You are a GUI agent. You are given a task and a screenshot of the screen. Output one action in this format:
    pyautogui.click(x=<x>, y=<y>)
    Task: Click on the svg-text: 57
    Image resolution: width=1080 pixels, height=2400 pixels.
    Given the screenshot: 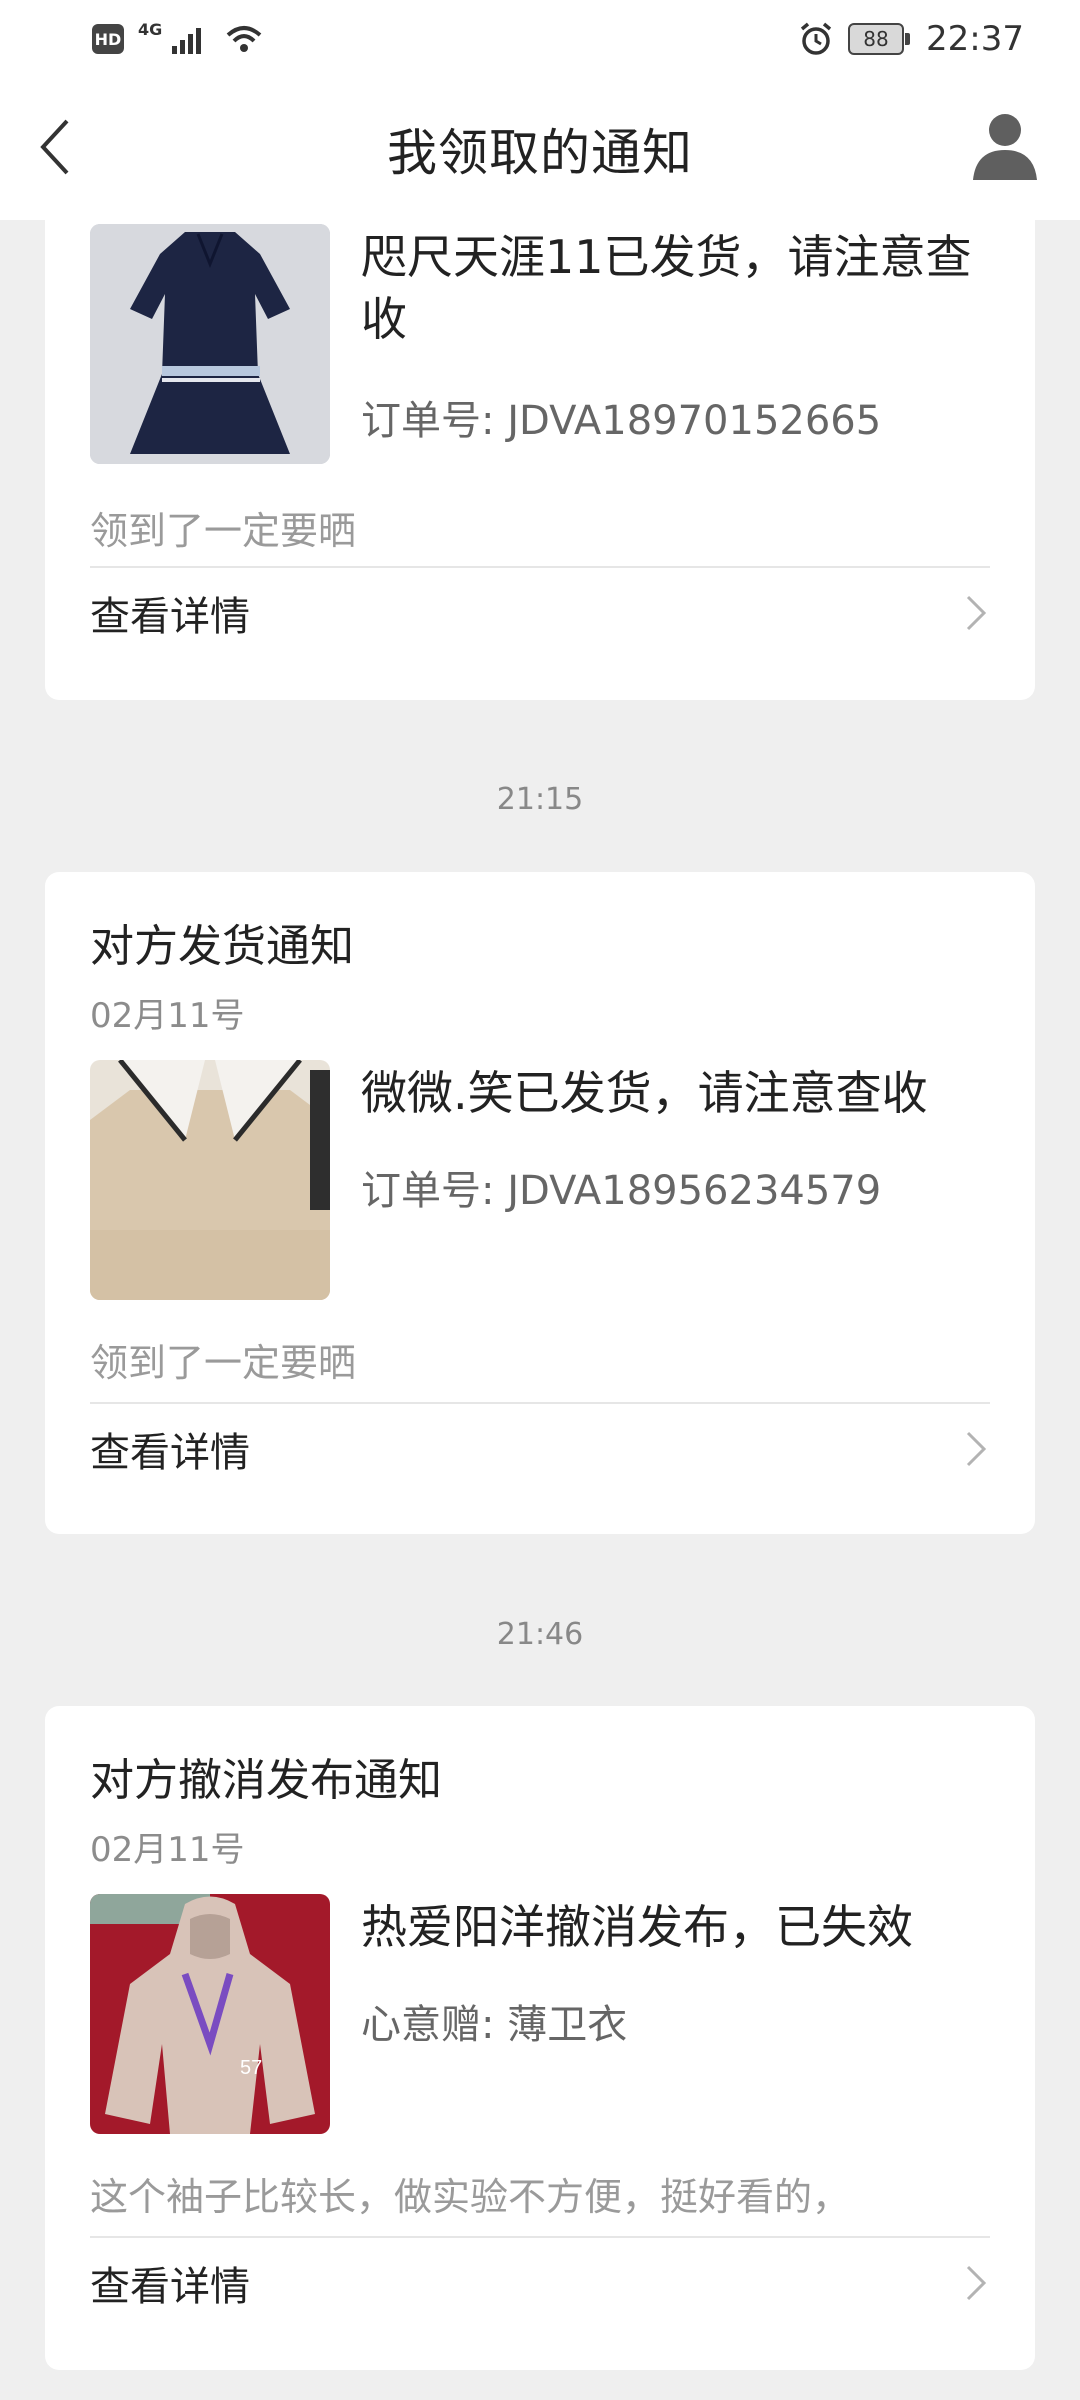 What is the action you would take?
    pyautogui.click(x=251, y=2068)
    